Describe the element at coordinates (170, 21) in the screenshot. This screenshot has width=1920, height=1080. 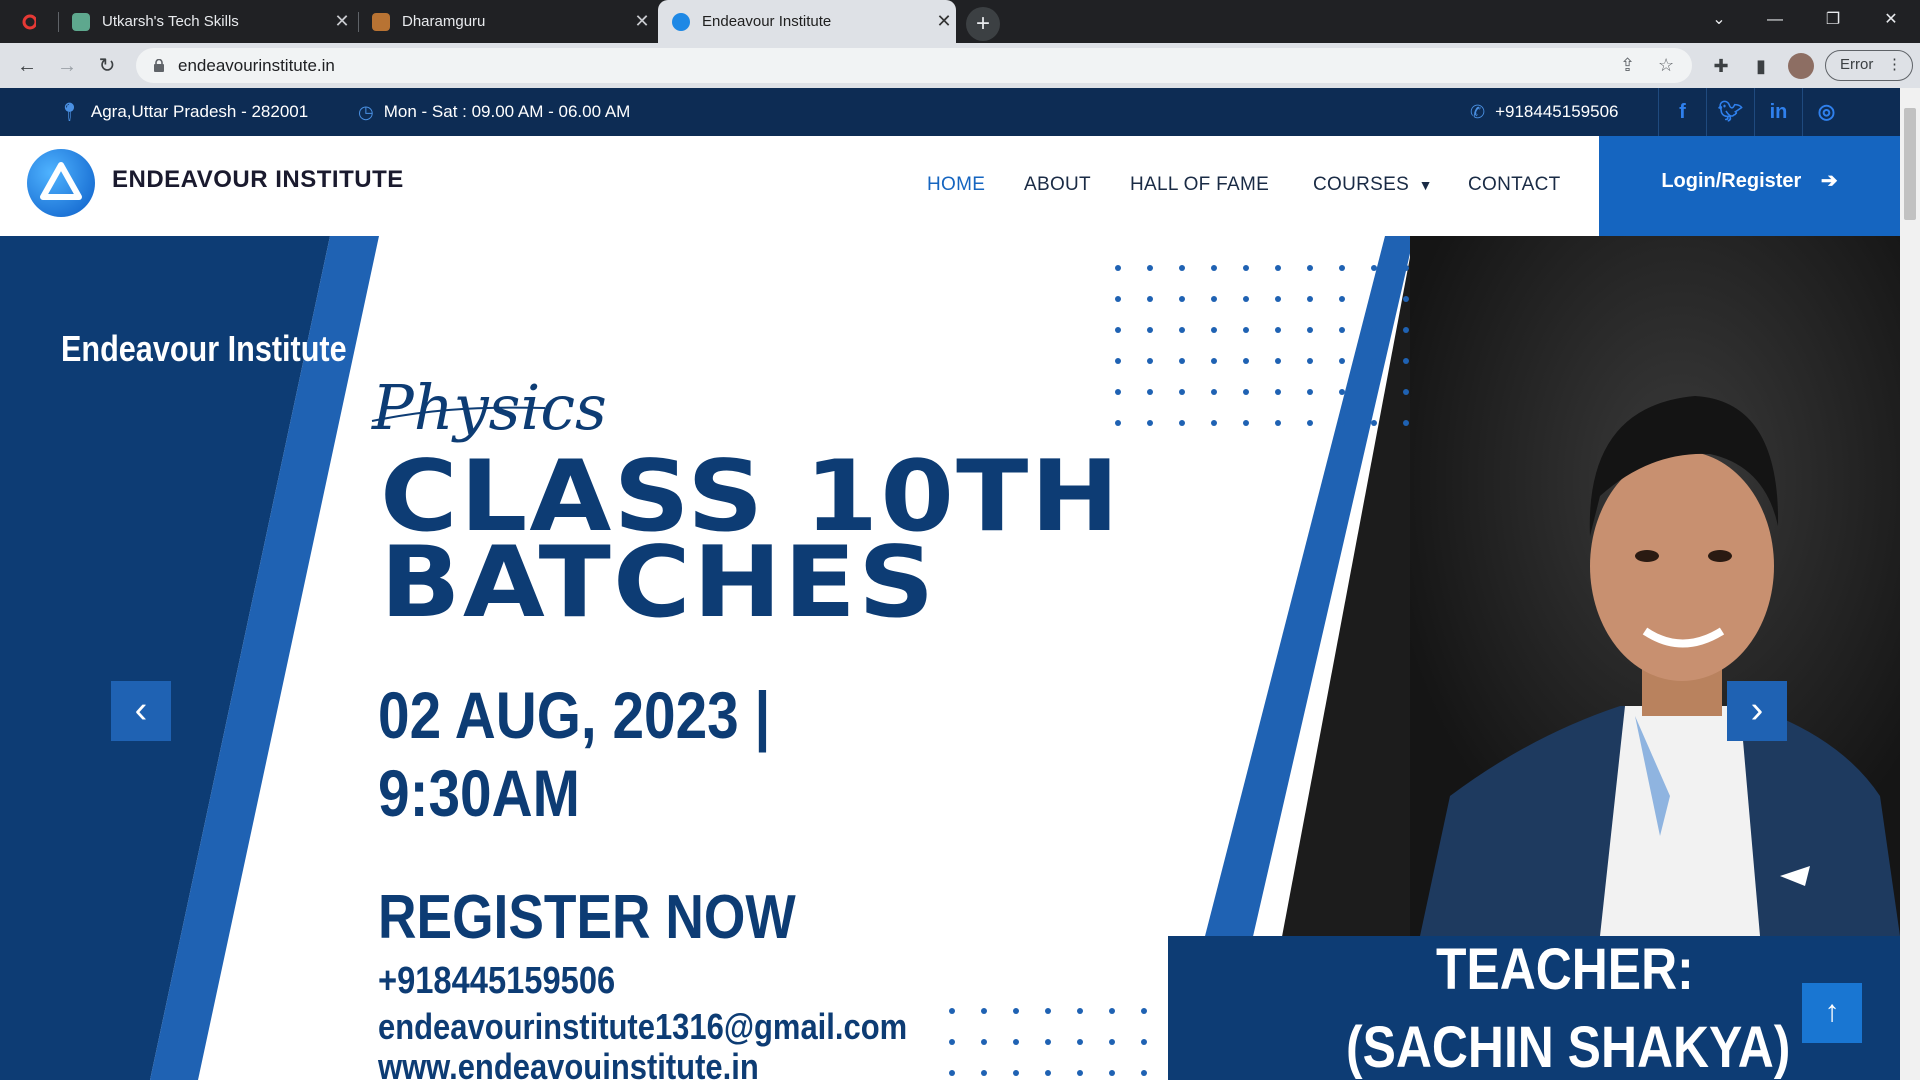
I see `tab-title: Utkarsh's Tech Skills` at that location.